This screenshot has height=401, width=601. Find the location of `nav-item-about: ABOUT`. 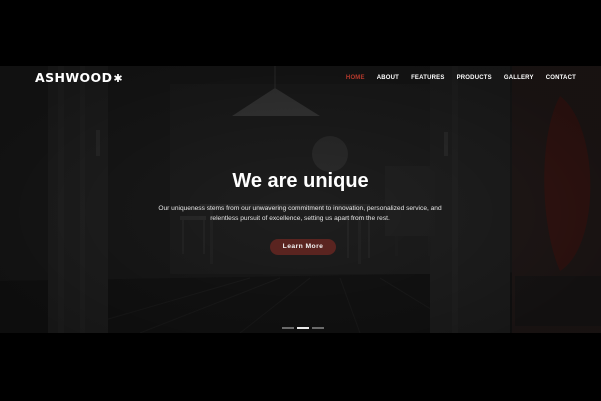

nav-item-about: ABOUT is located at coordinates (388, 78).